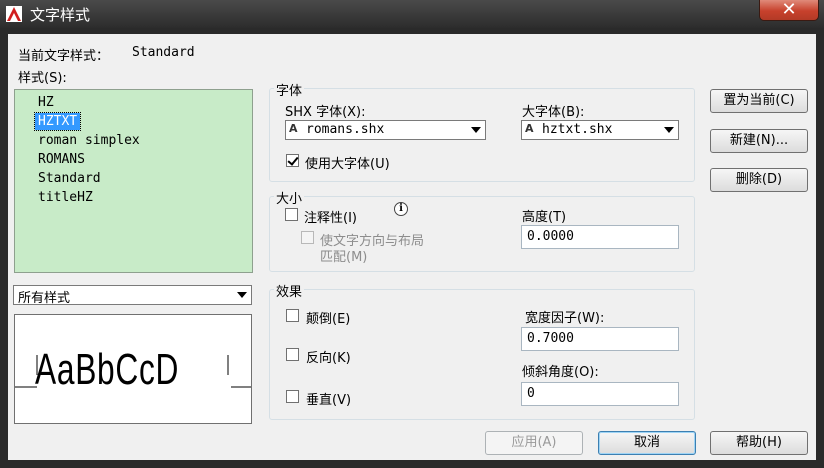 The width and height of the screenshot is (824, 468). What do you see at coordinates (293, 128) in the screenshot?
I see `shx-font-icon: A` at bounding box center [293, 128].